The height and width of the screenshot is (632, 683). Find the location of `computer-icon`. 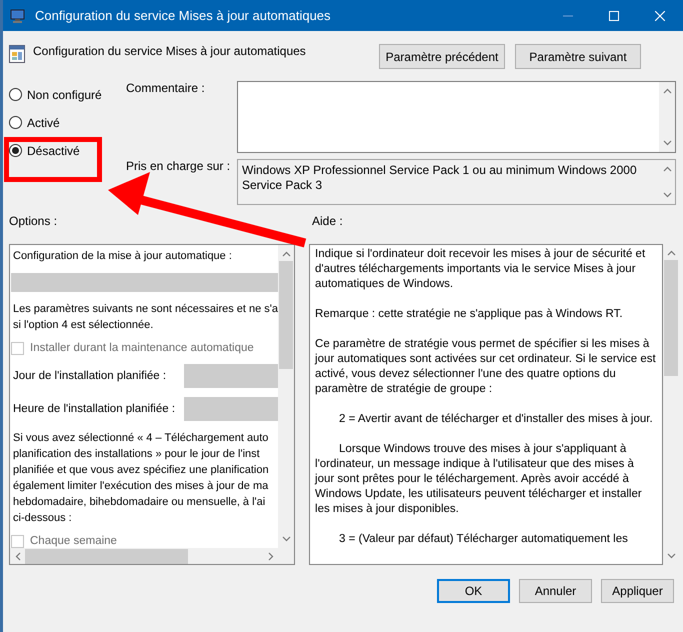

computer-icon is located at coordinates (18, 16).